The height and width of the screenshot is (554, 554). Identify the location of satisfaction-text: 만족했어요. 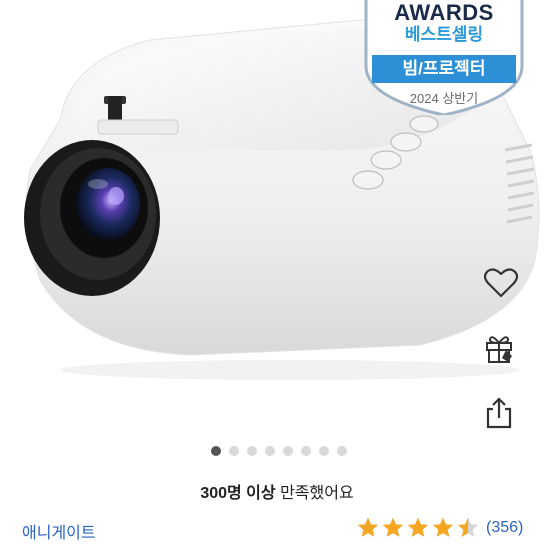
(314, 493).